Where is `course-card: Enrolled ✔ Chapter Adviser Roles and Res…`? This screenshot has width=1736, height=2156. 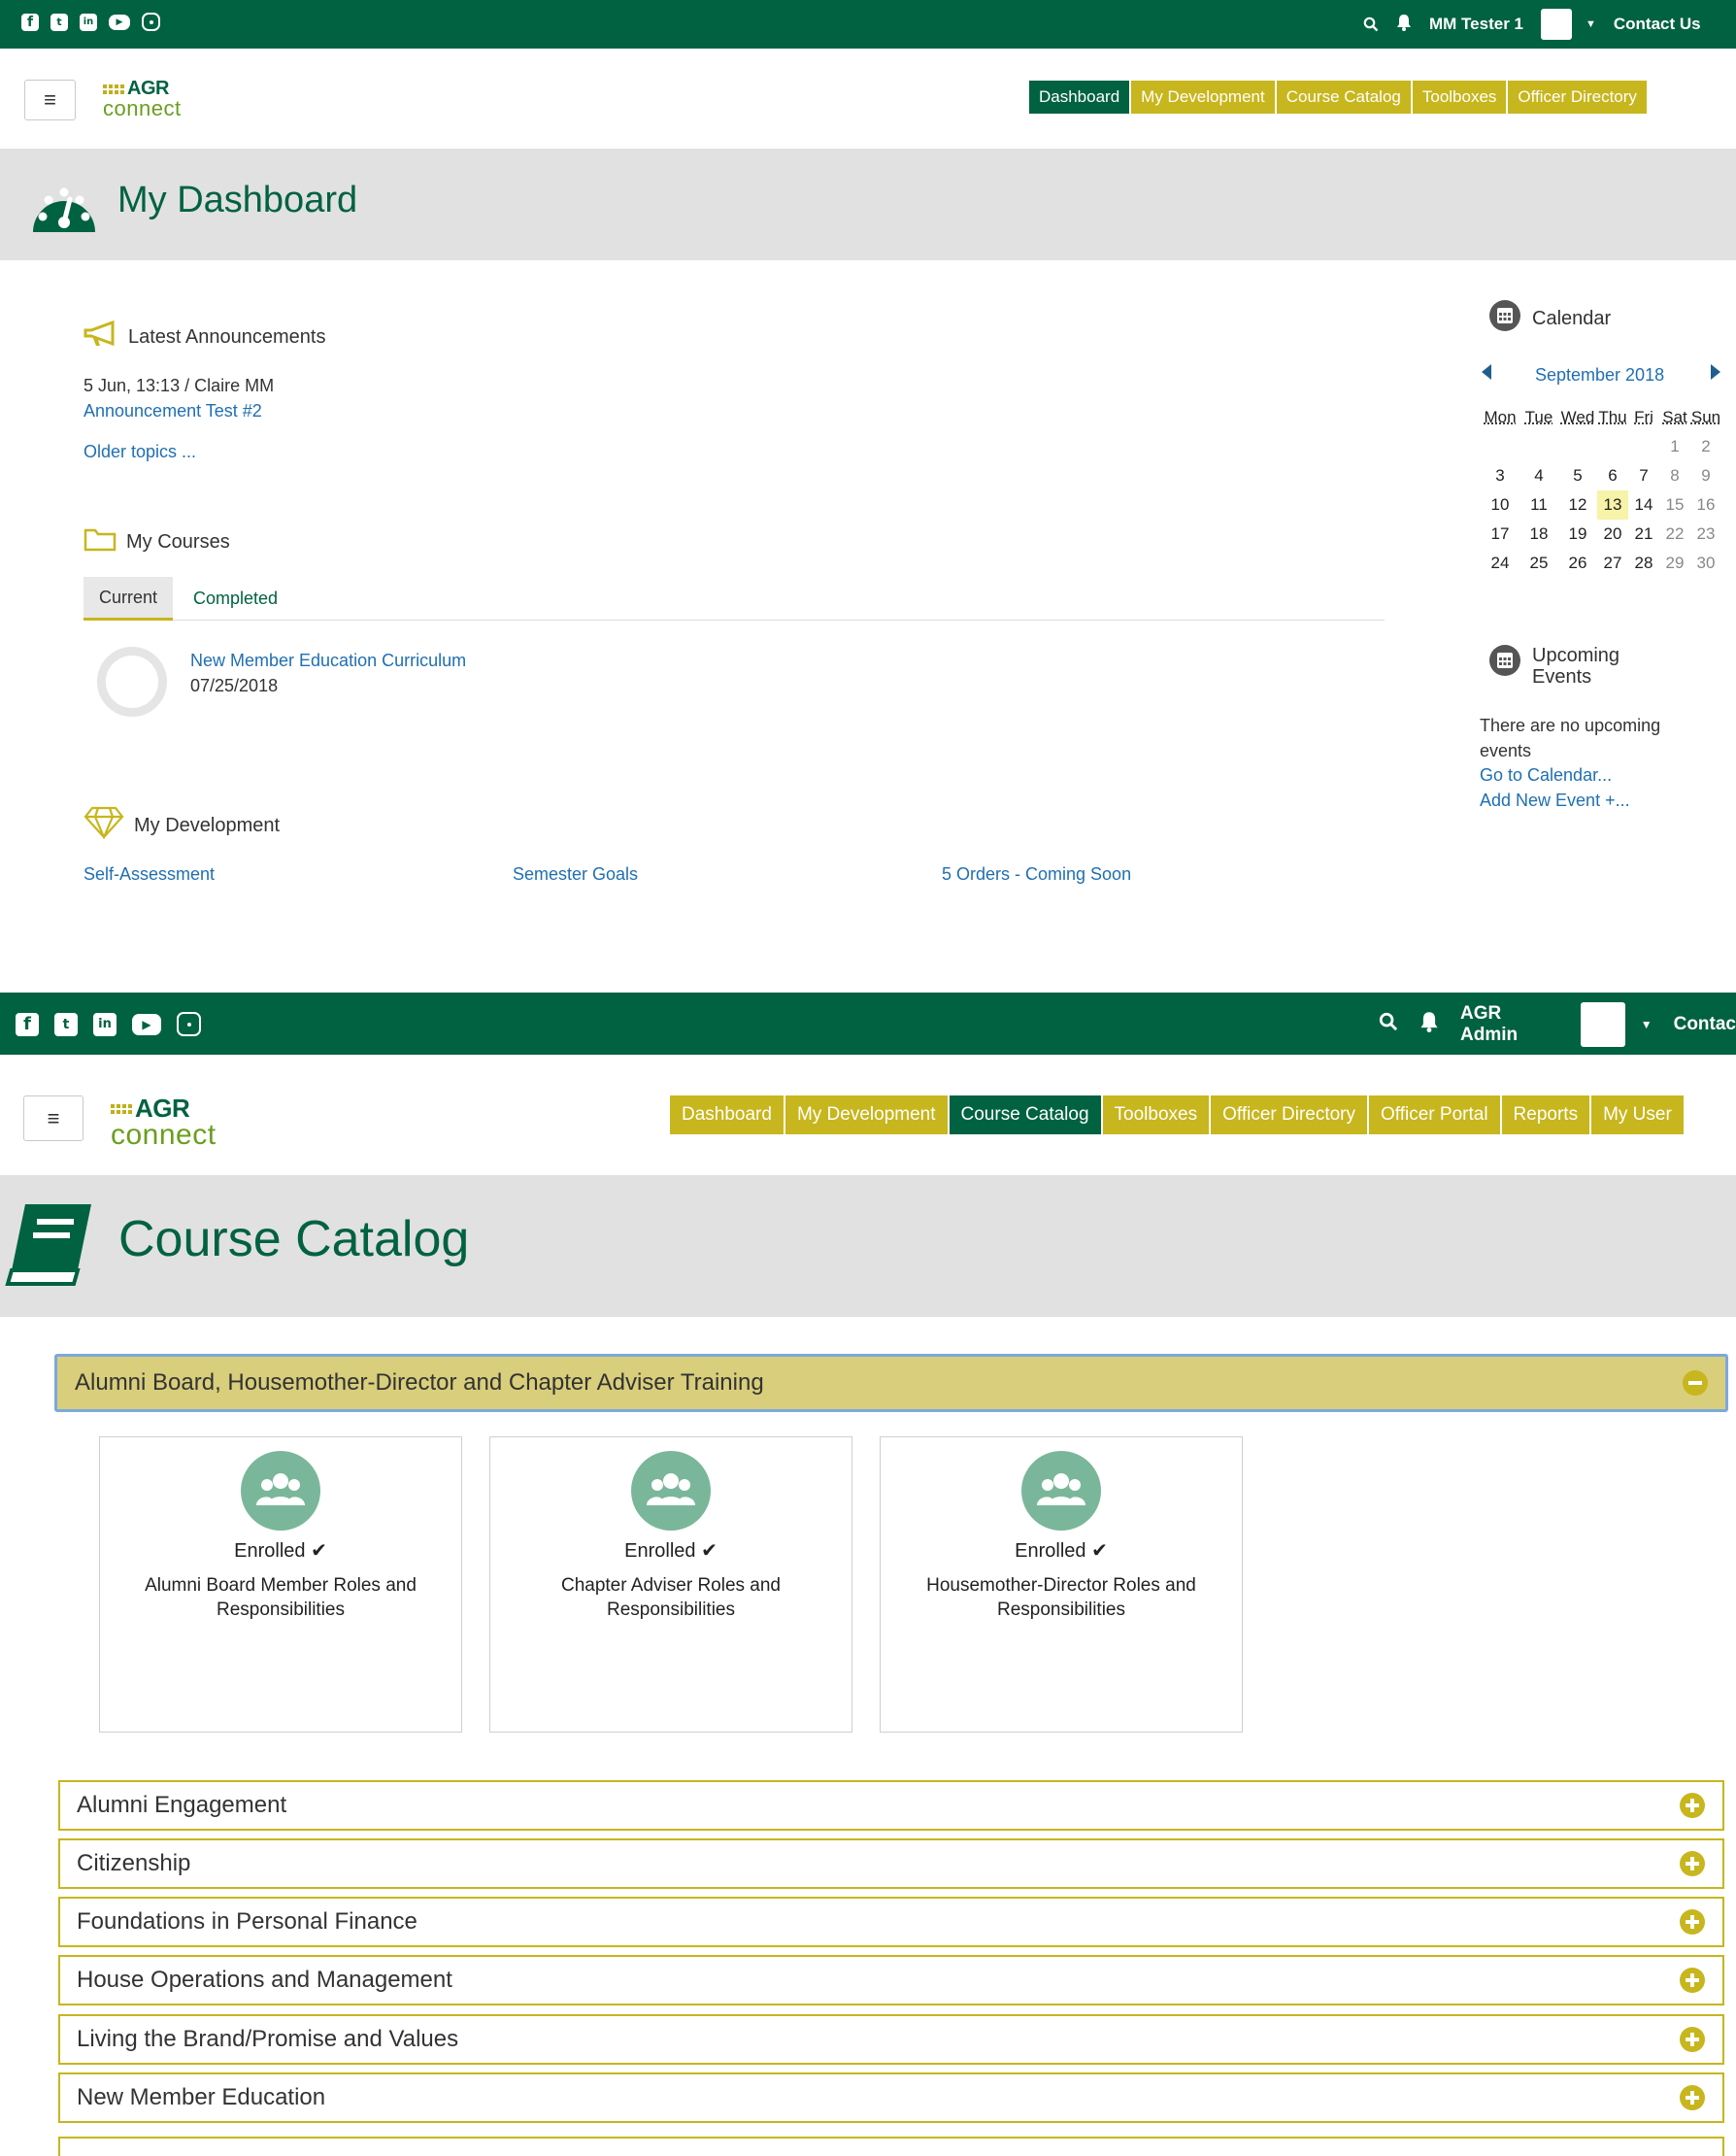 course-card: Enrolled ✔ Chapter Adviser Roles and Res… is located at coordinates (670, 1584).